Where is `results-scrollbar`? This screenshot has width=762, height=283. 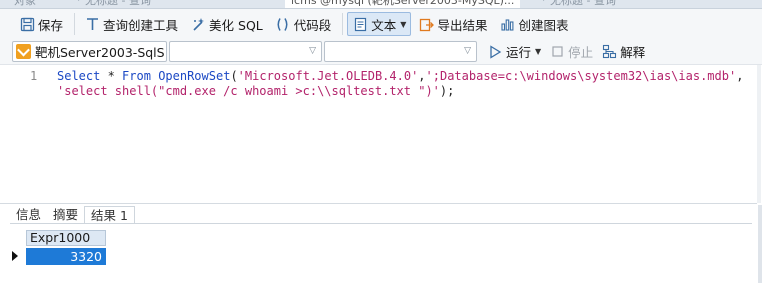 results-scrollbar is located at coordinates (760, 244).